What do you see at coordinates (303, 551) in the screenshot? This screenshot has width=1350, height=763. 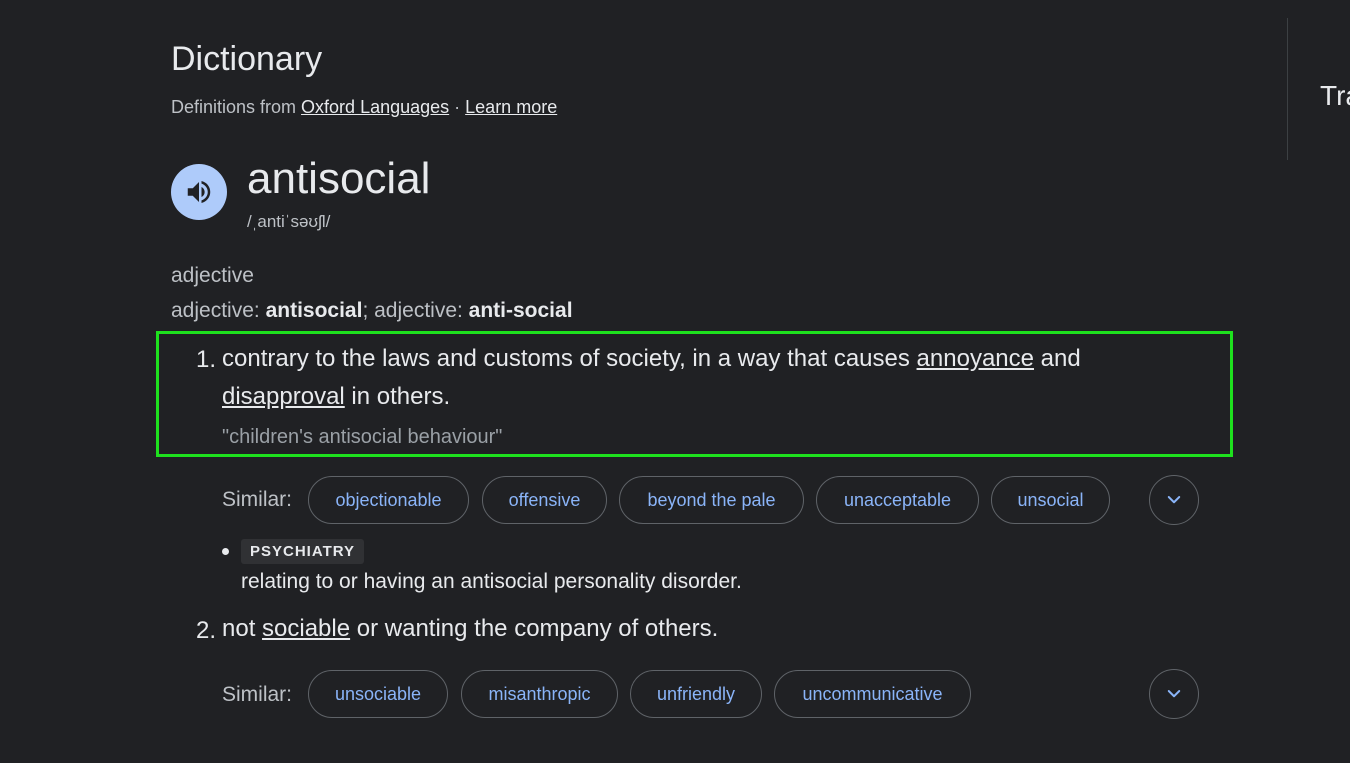 I see `subject-label: PSYCHIATRY` at bounding box center [303, 551].